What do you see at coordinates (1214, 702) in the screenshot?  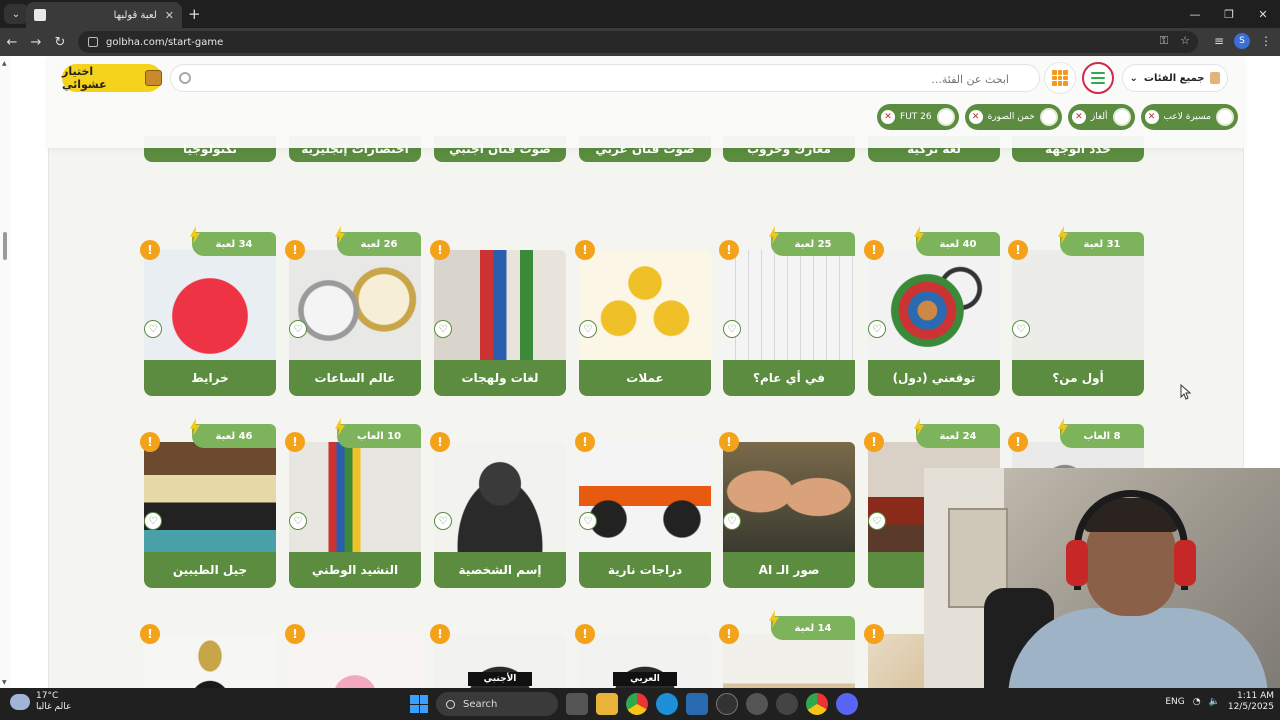 I see `volume-icon: 🔈` at bounding box center [1214, 702].